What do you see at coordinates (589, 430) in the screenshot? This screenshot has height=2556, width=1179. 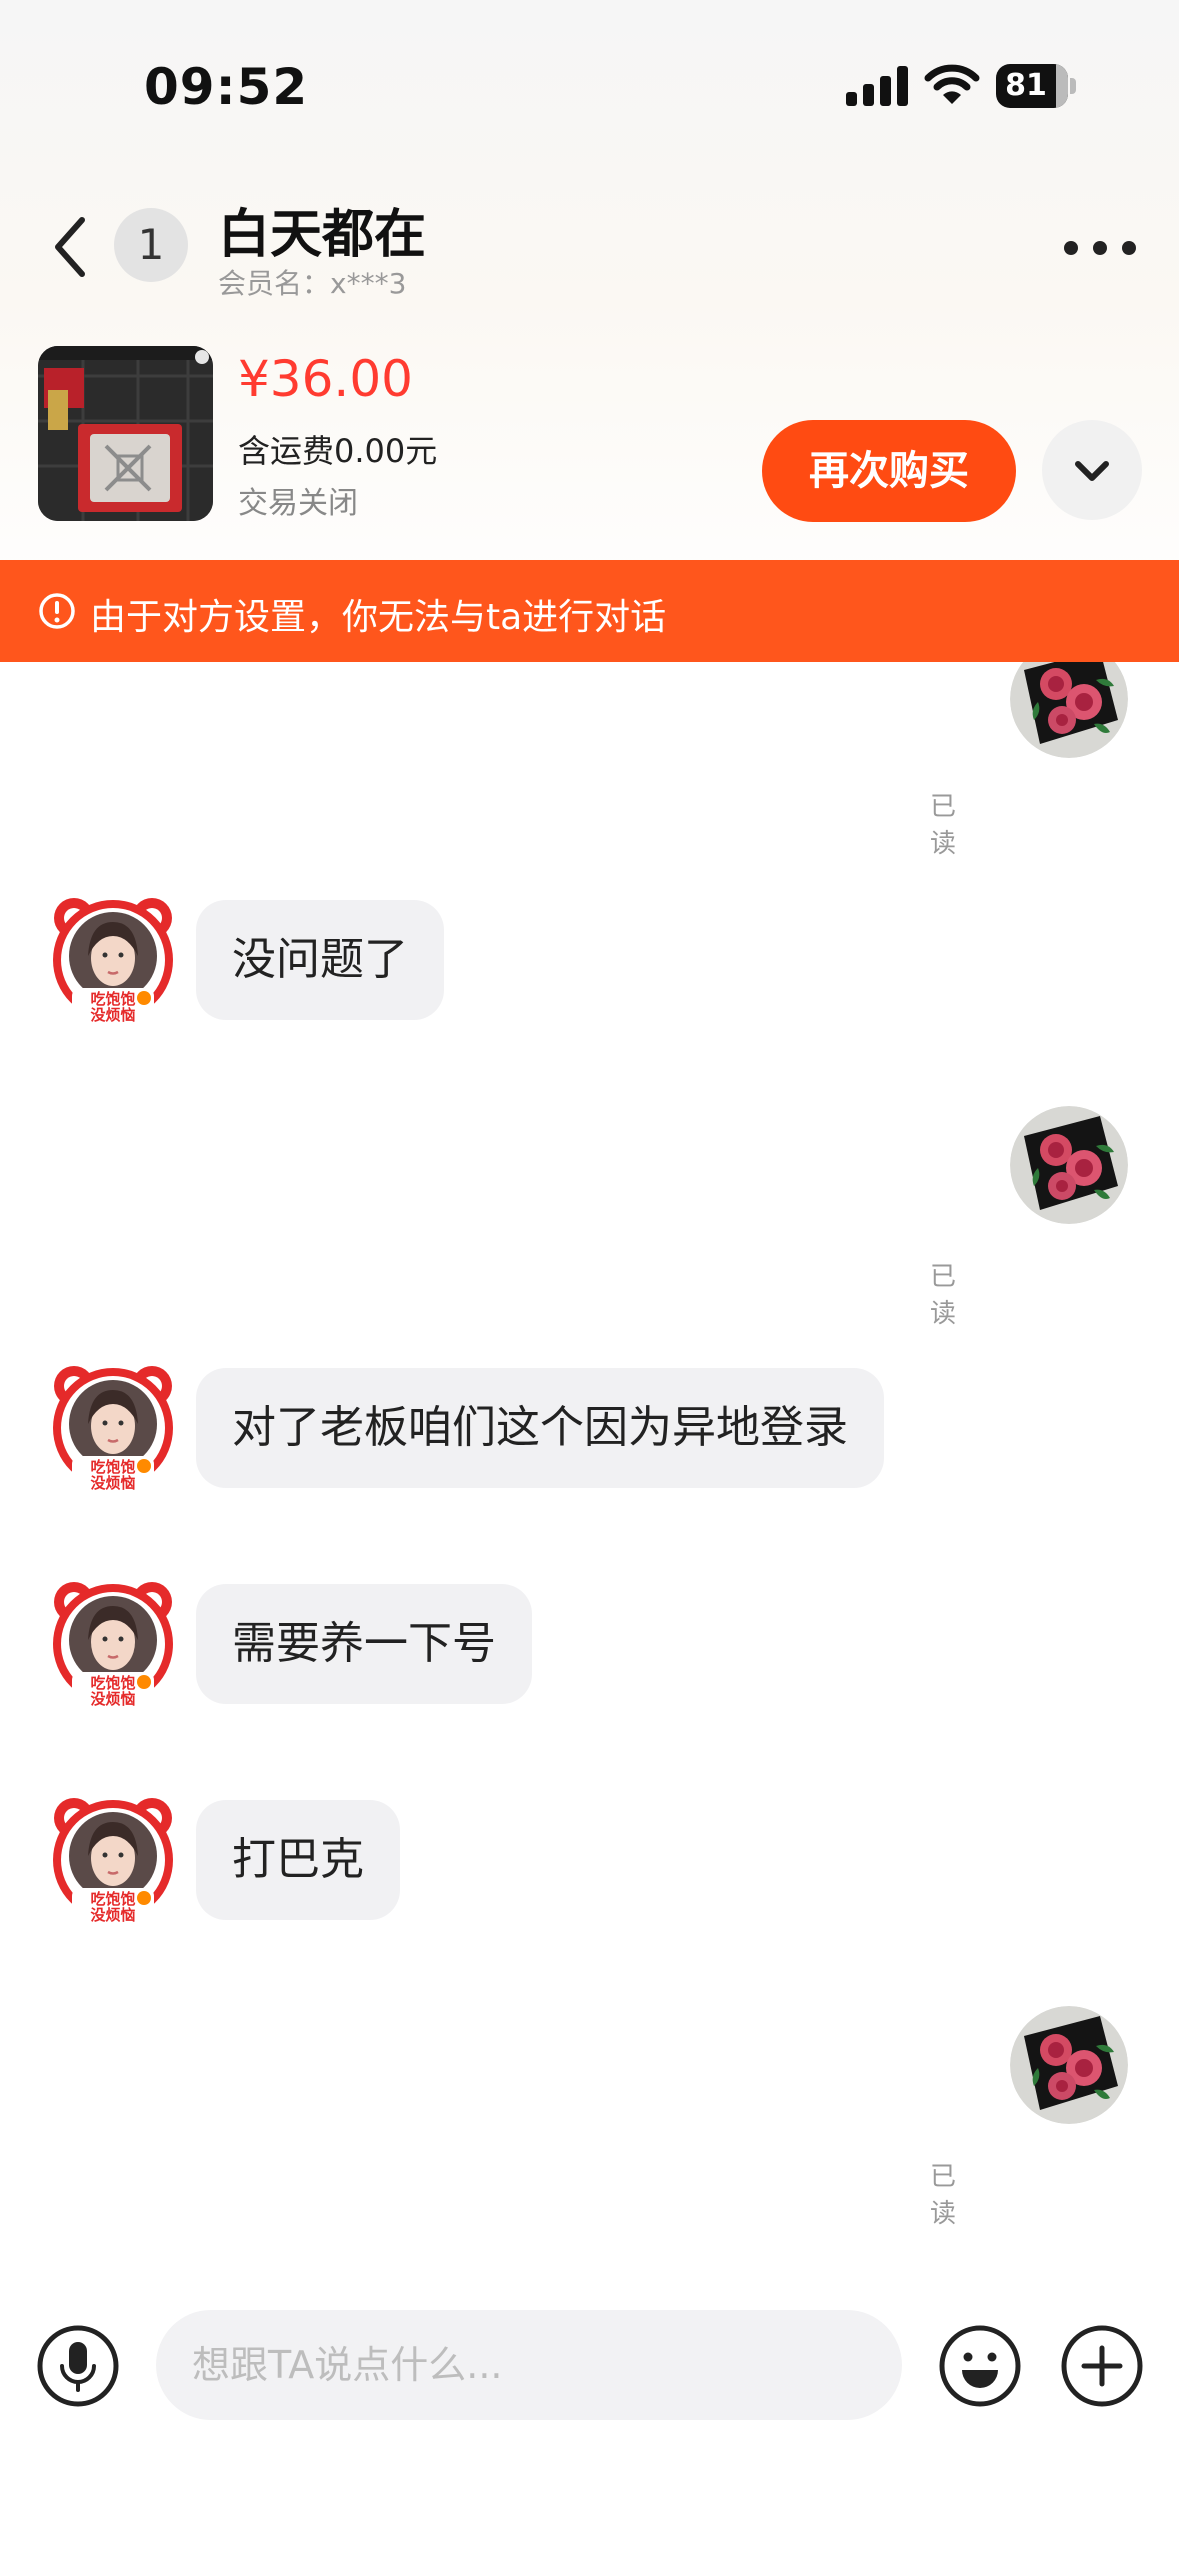 I see `product-card: ¥36.00 含运费0.00元 交易关闭 再次购买` at bounding box center [589, 430].